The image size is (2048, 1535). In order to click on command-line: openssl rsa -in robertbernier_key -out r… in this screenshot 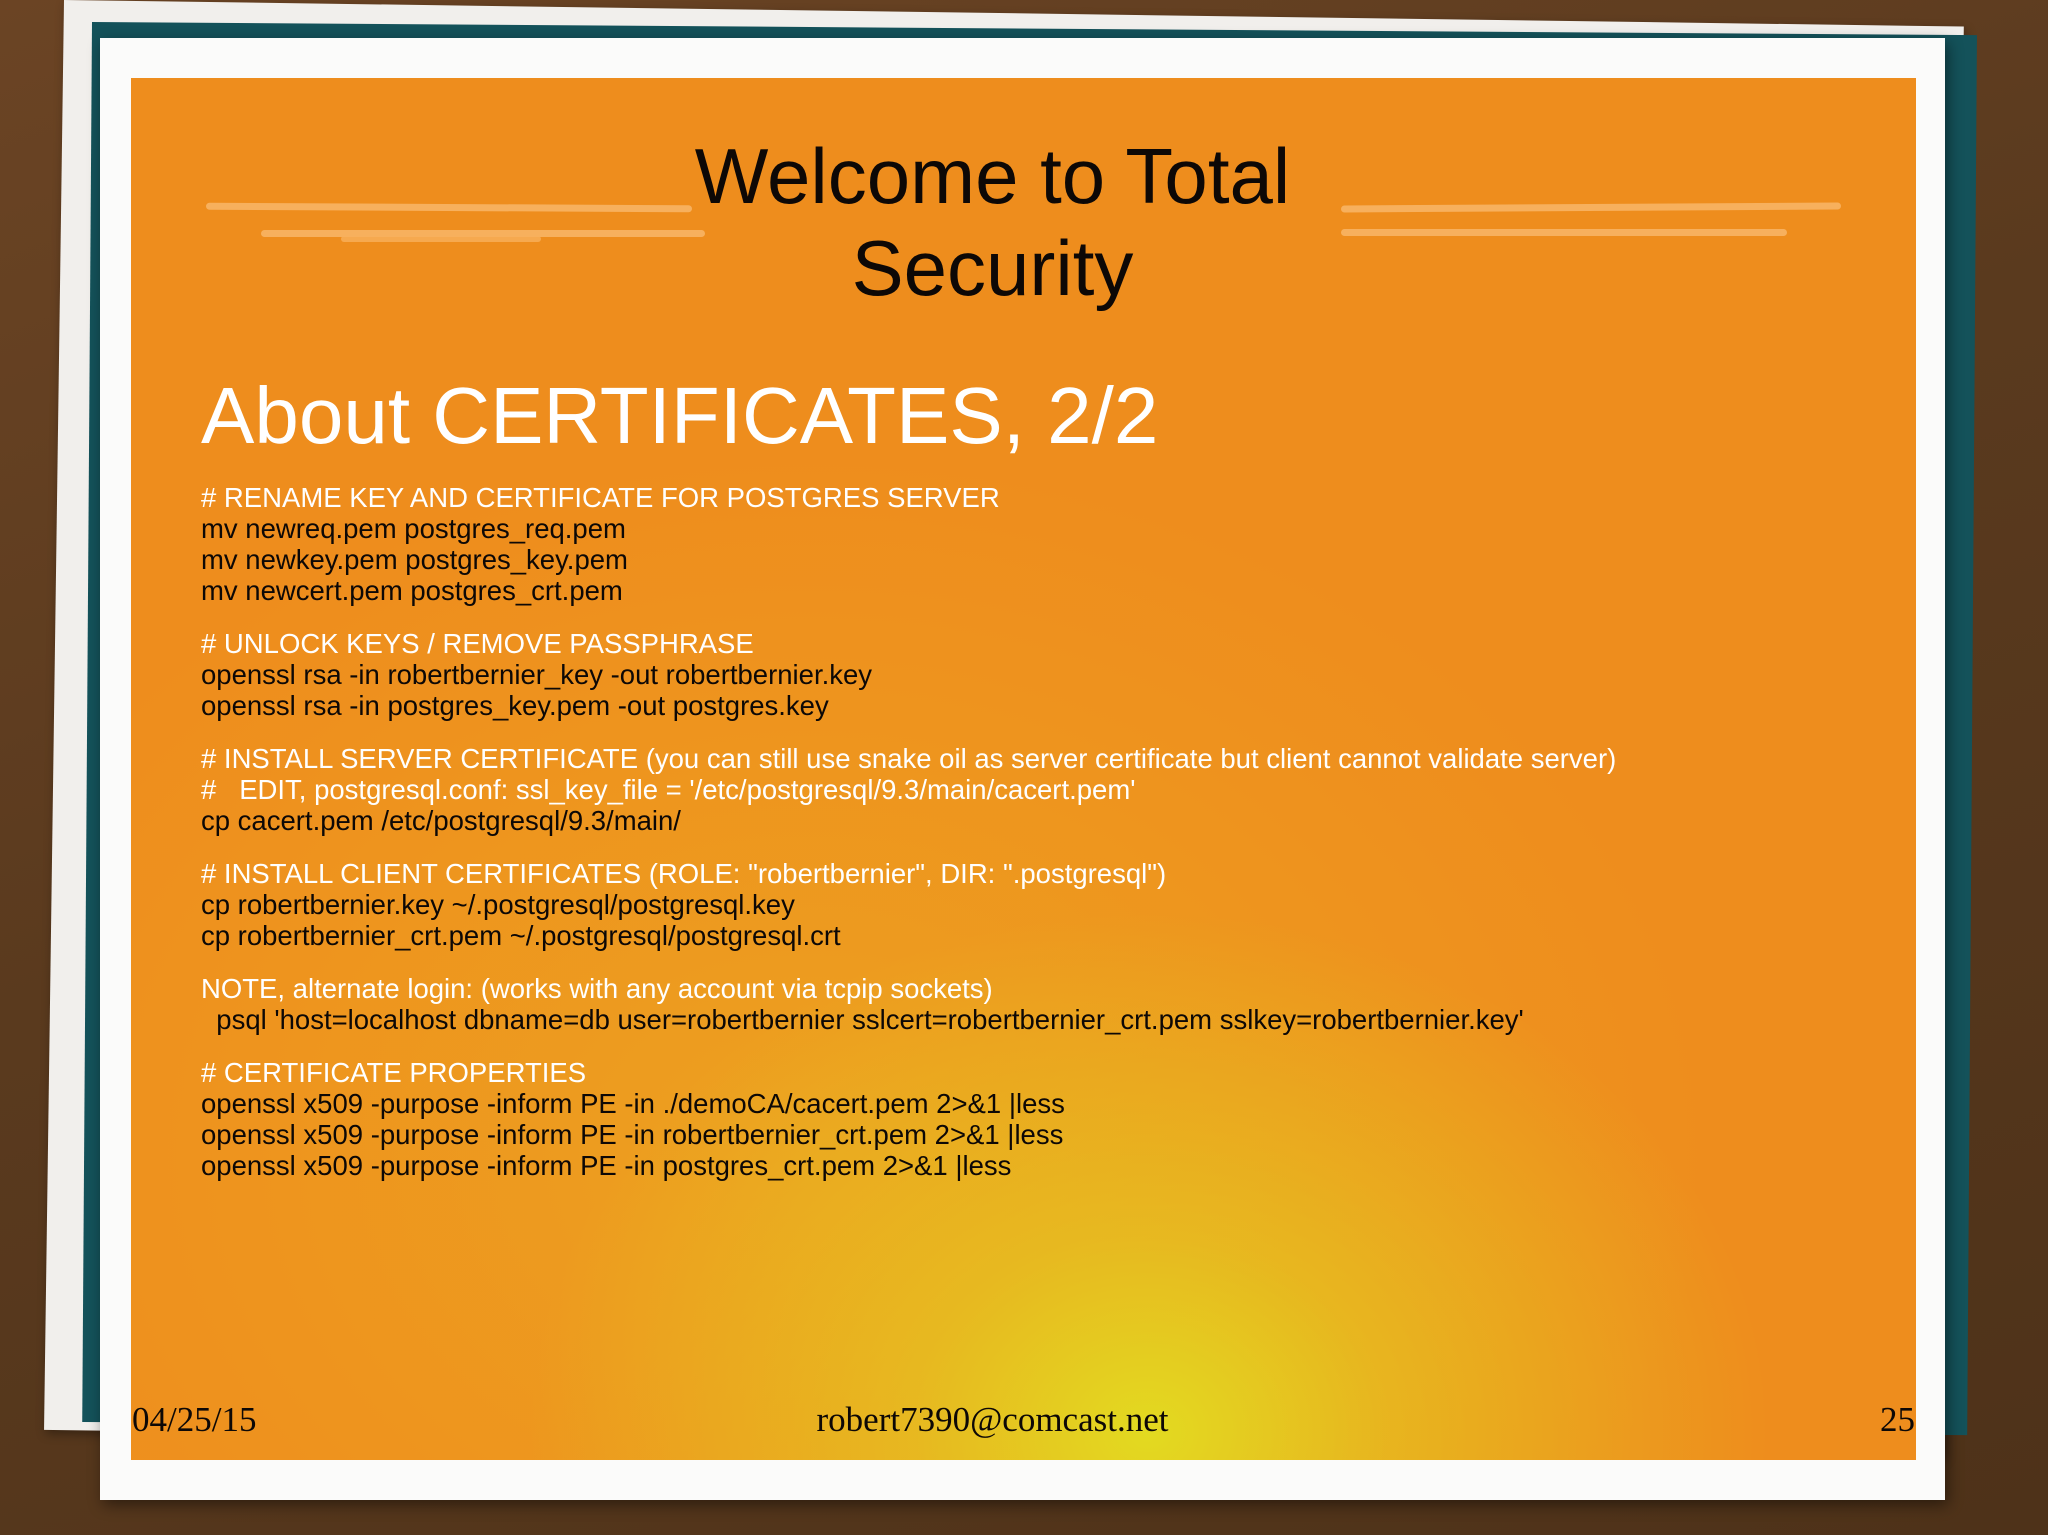, I will do `click(537, 674)`.